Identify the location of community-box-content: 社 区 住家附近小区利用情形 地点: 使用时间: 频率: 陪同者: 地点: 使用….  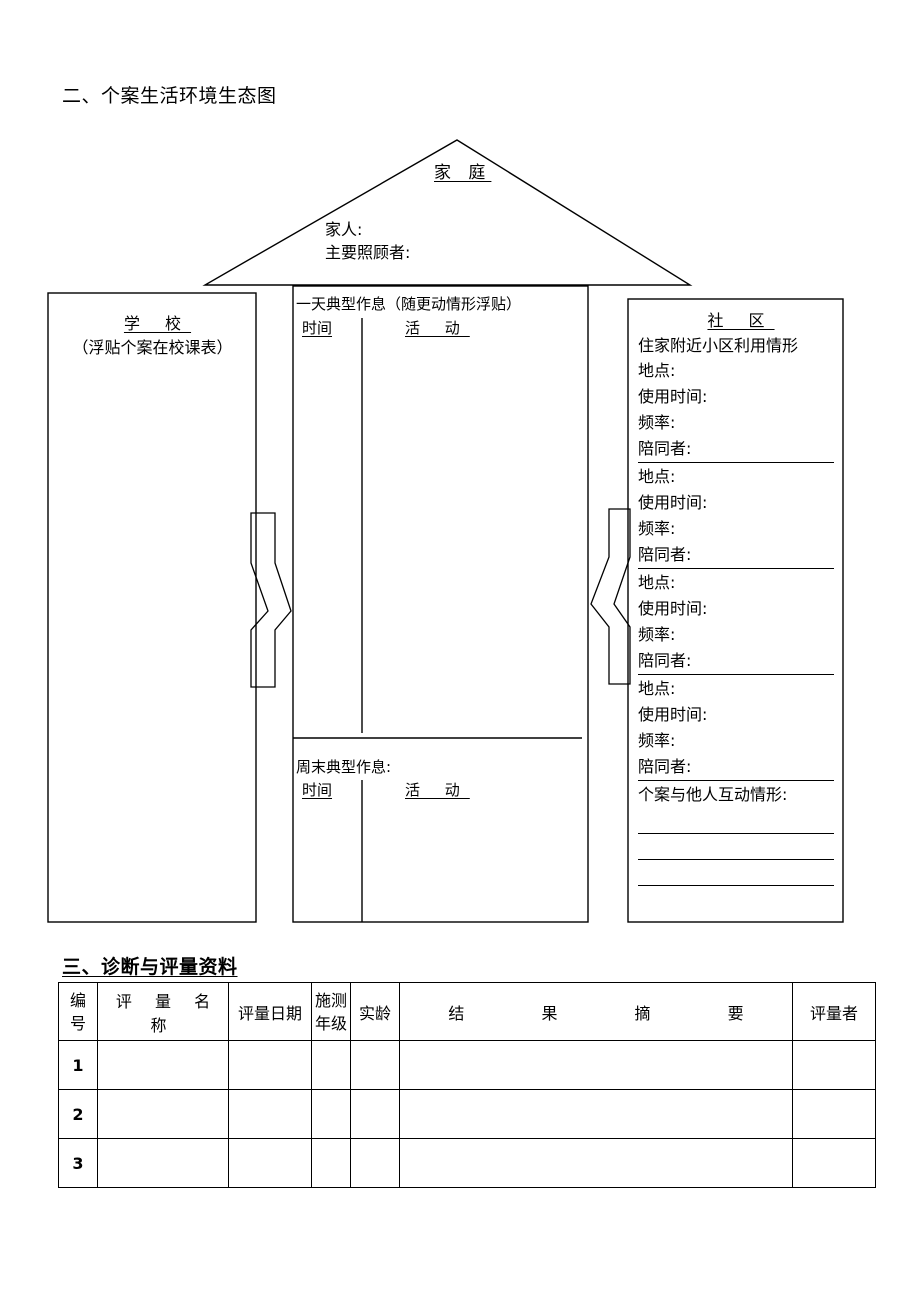
(736, 596).